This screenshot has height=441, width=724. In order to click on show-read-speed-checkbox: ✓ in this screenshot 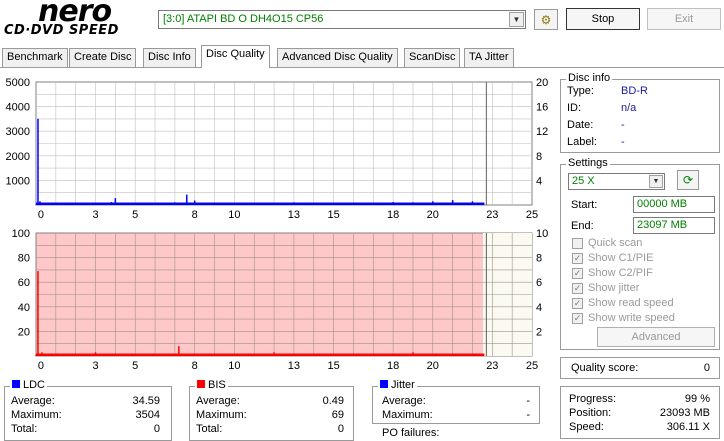, I will do `click(577, 303)`.